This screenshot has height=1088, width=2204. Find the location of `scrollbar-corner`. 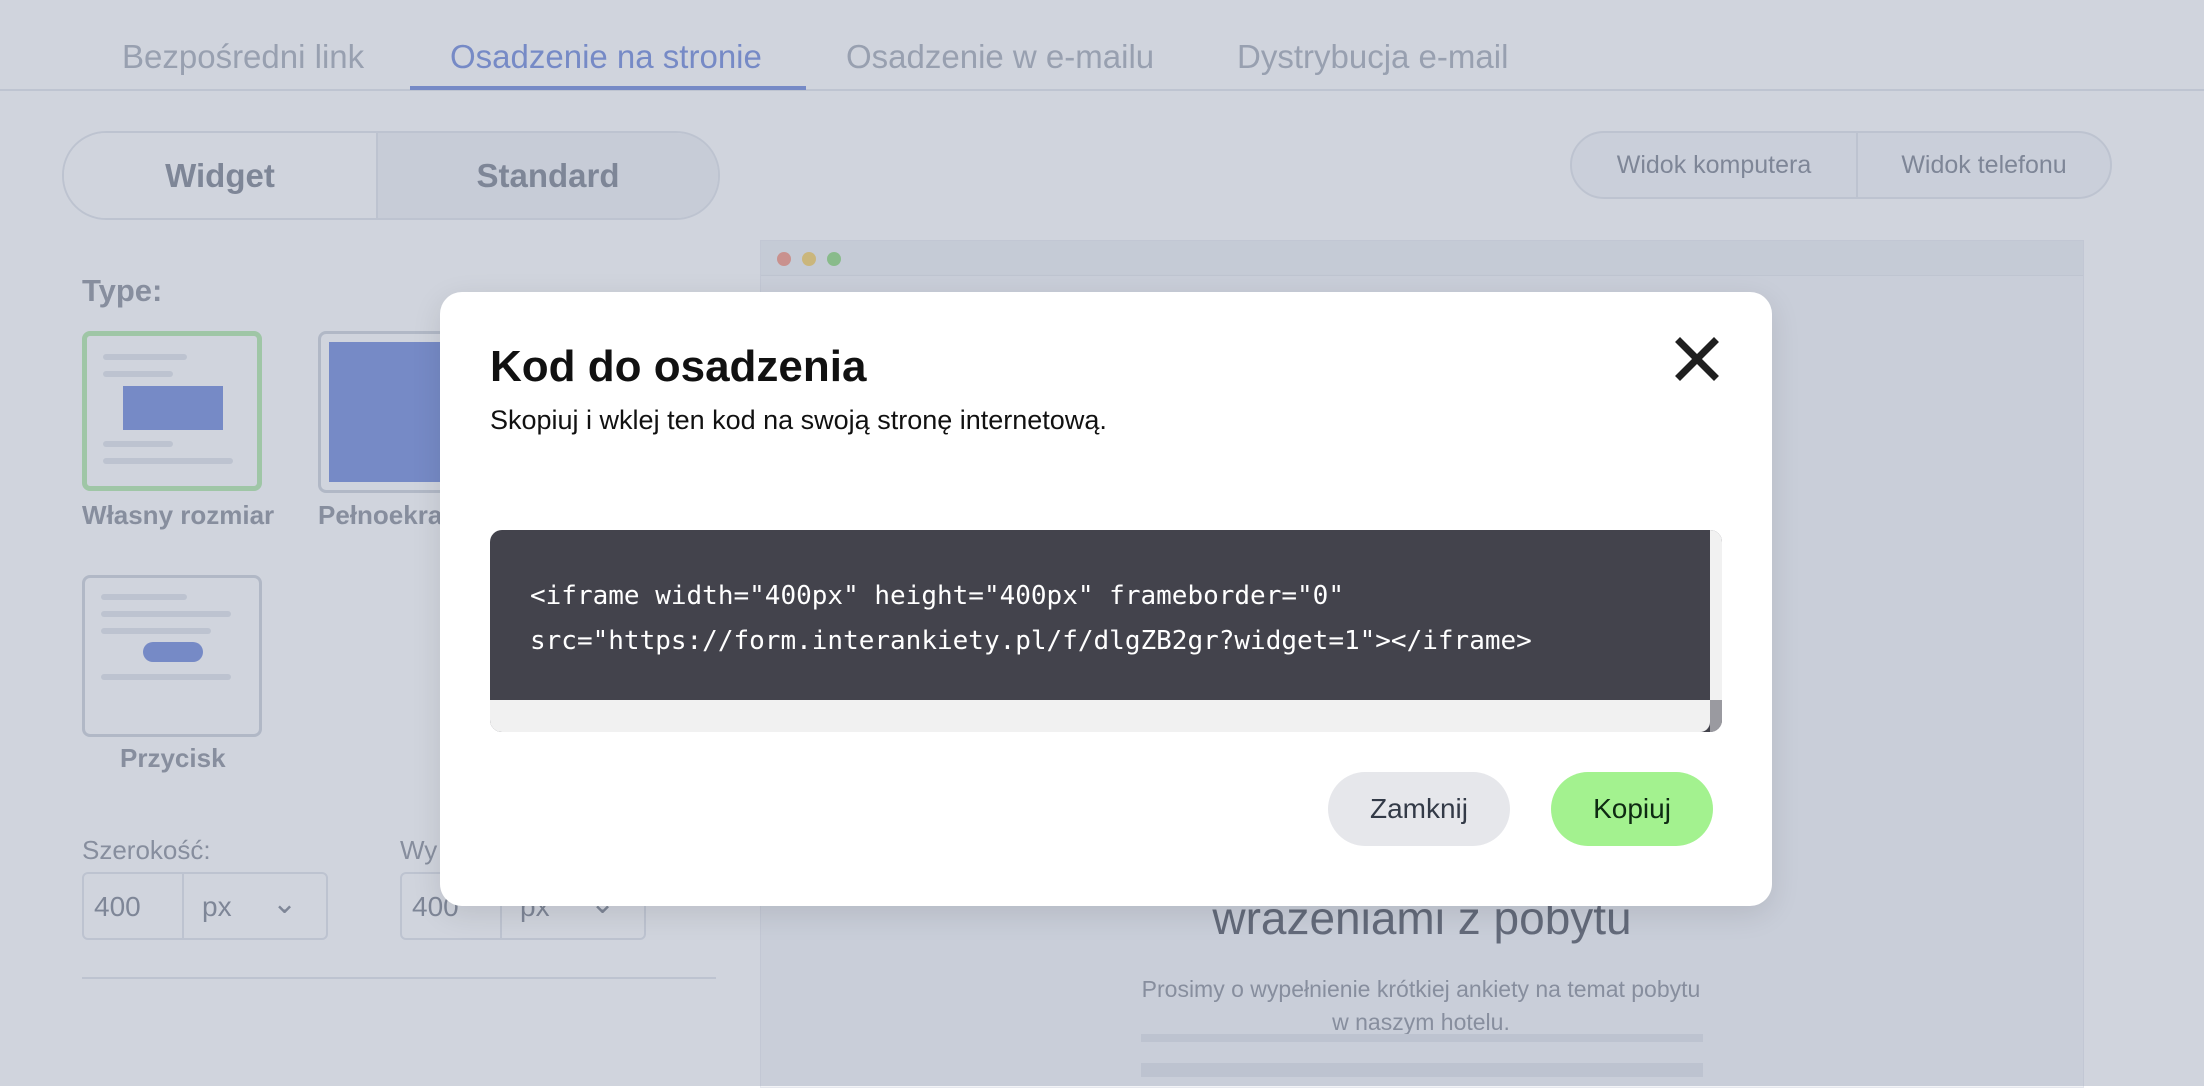

scrollbar-corner is located at coordinates (1716, 716).